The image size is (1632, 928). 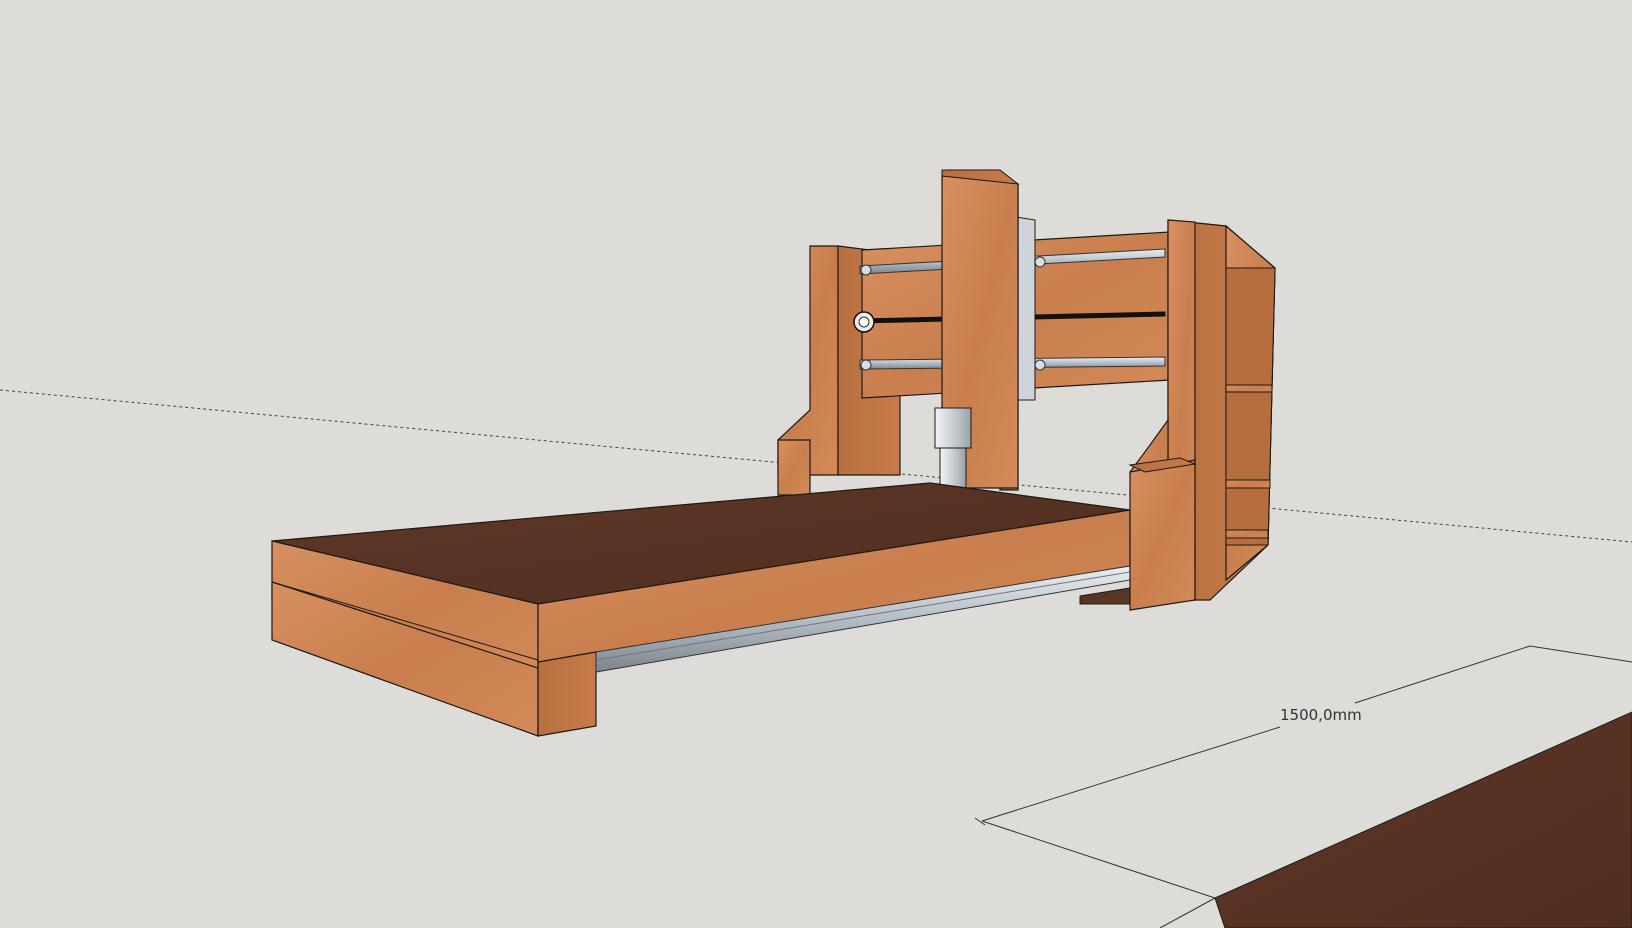 What do you see at coordinates (1321, 715) in the screenshot?
I see `dimension-label: 1500,0mm` at bounding box center [1321, 715].